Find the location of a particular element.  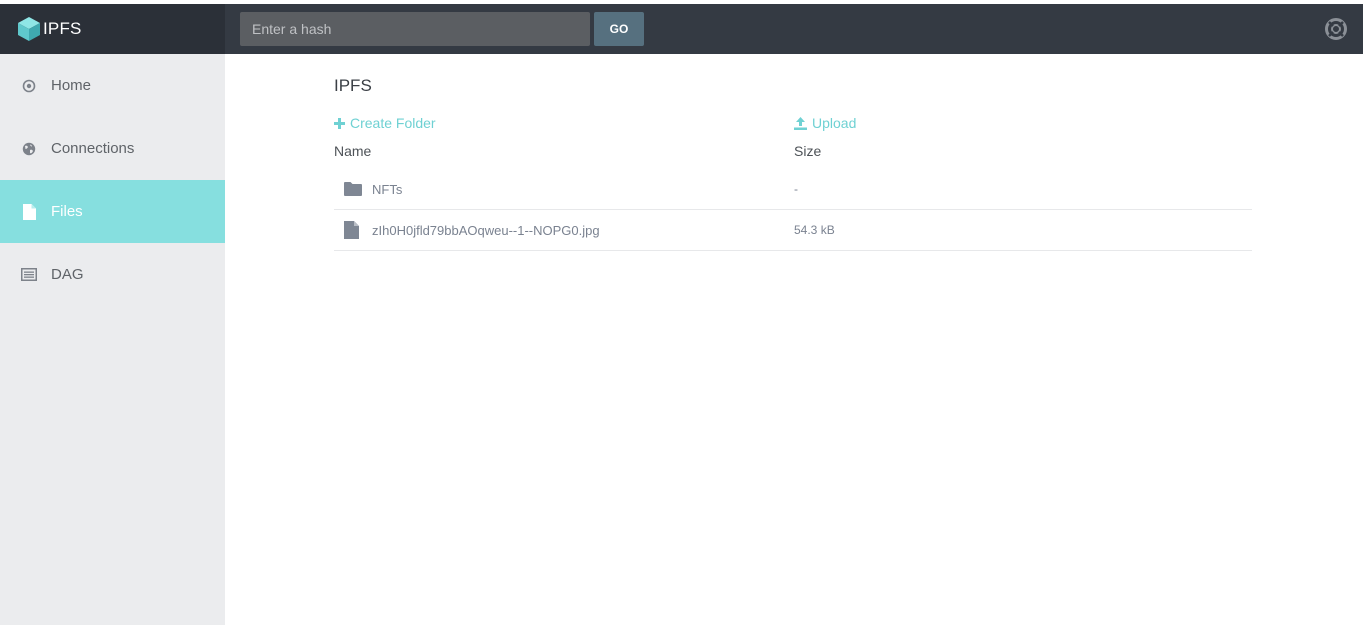

folder-icon is located at coordinates (353, 189).